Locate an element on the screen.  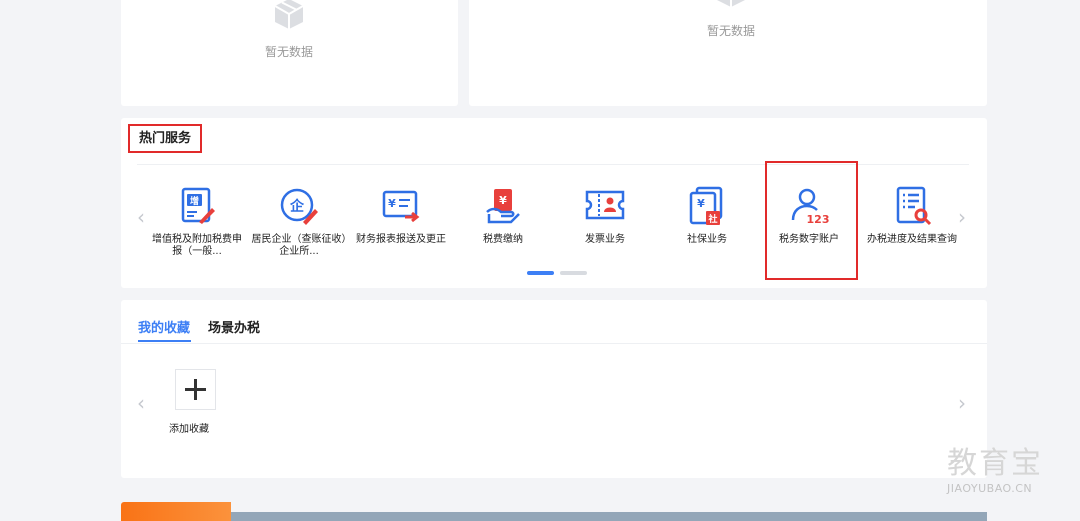
vat-declaration-icon: 增 is located at coordinates (198, 205).